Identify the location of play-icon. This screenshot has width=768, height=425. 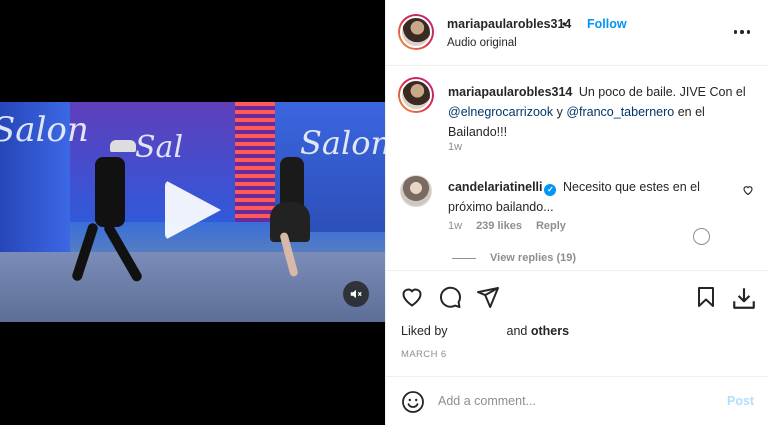
(193, 210).